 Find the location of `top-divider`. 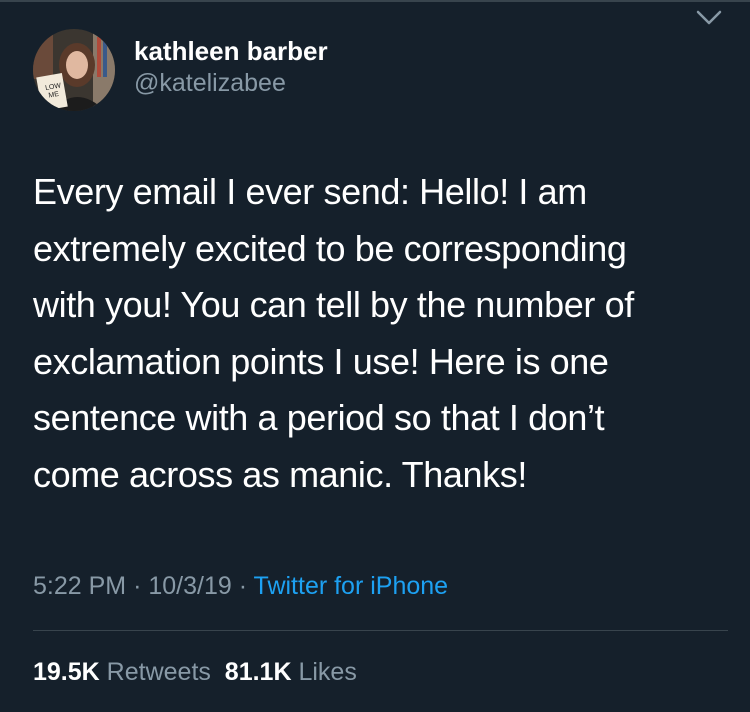

top-divider is located at coordinates (375, 1).